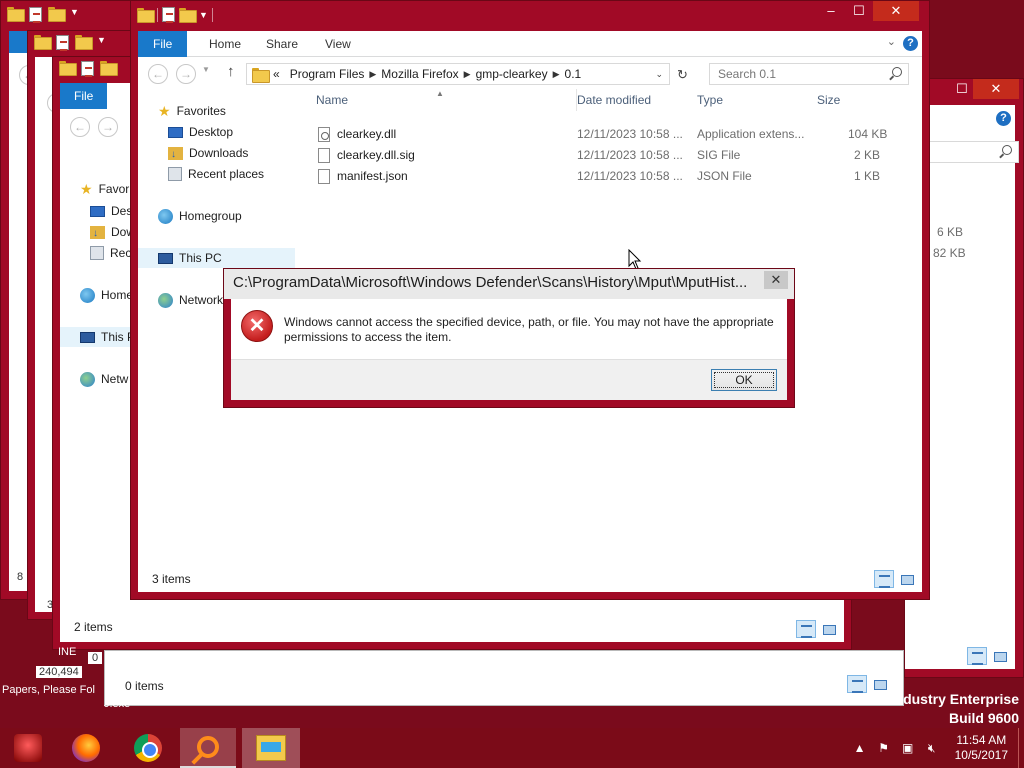 The image size is (1024, 768). Describe the element at coordinates (225, 44) in the screenshot. I see `tab-home: Home` at that location.